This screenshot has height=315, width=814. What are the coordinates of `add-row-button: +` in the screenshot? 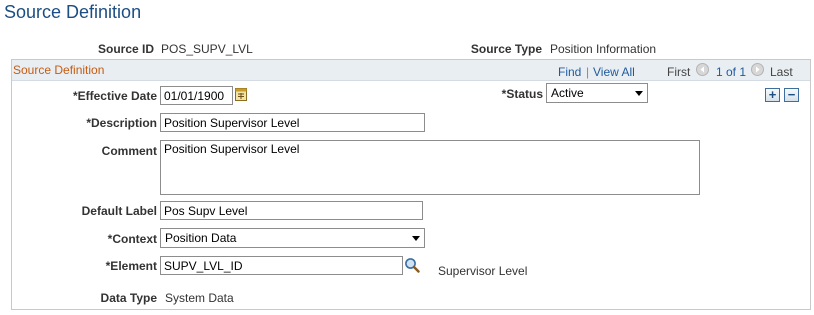 It's located at (772, 95).